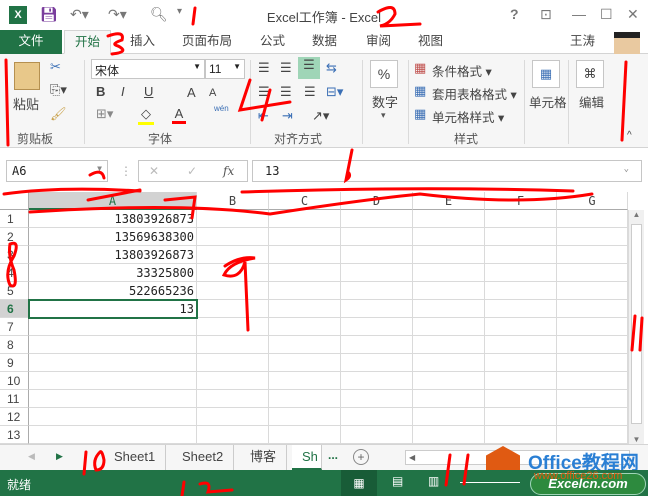 Image resolution: width=648 pixels, height=496 pixels. Describe the element at coordinates (377, 399) in the screenshot. I see `cell-D11` at that location.